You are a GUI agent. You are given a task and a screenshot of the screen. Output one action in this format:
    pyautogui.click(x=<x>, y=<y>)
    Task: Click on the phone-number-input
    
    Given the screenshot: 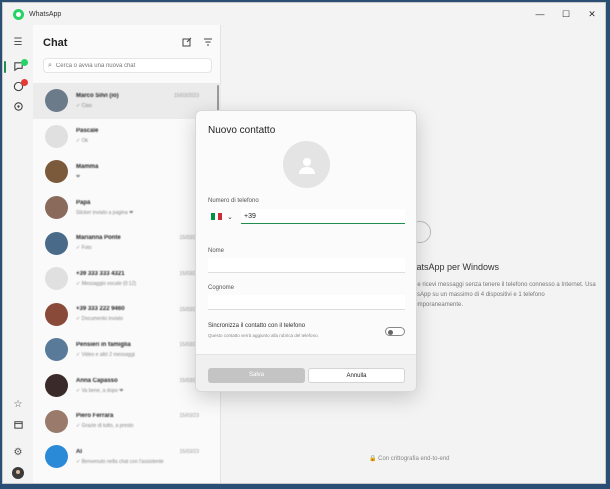 What is the action you would take?
    pyautogui.click(x=323, y=216)
    